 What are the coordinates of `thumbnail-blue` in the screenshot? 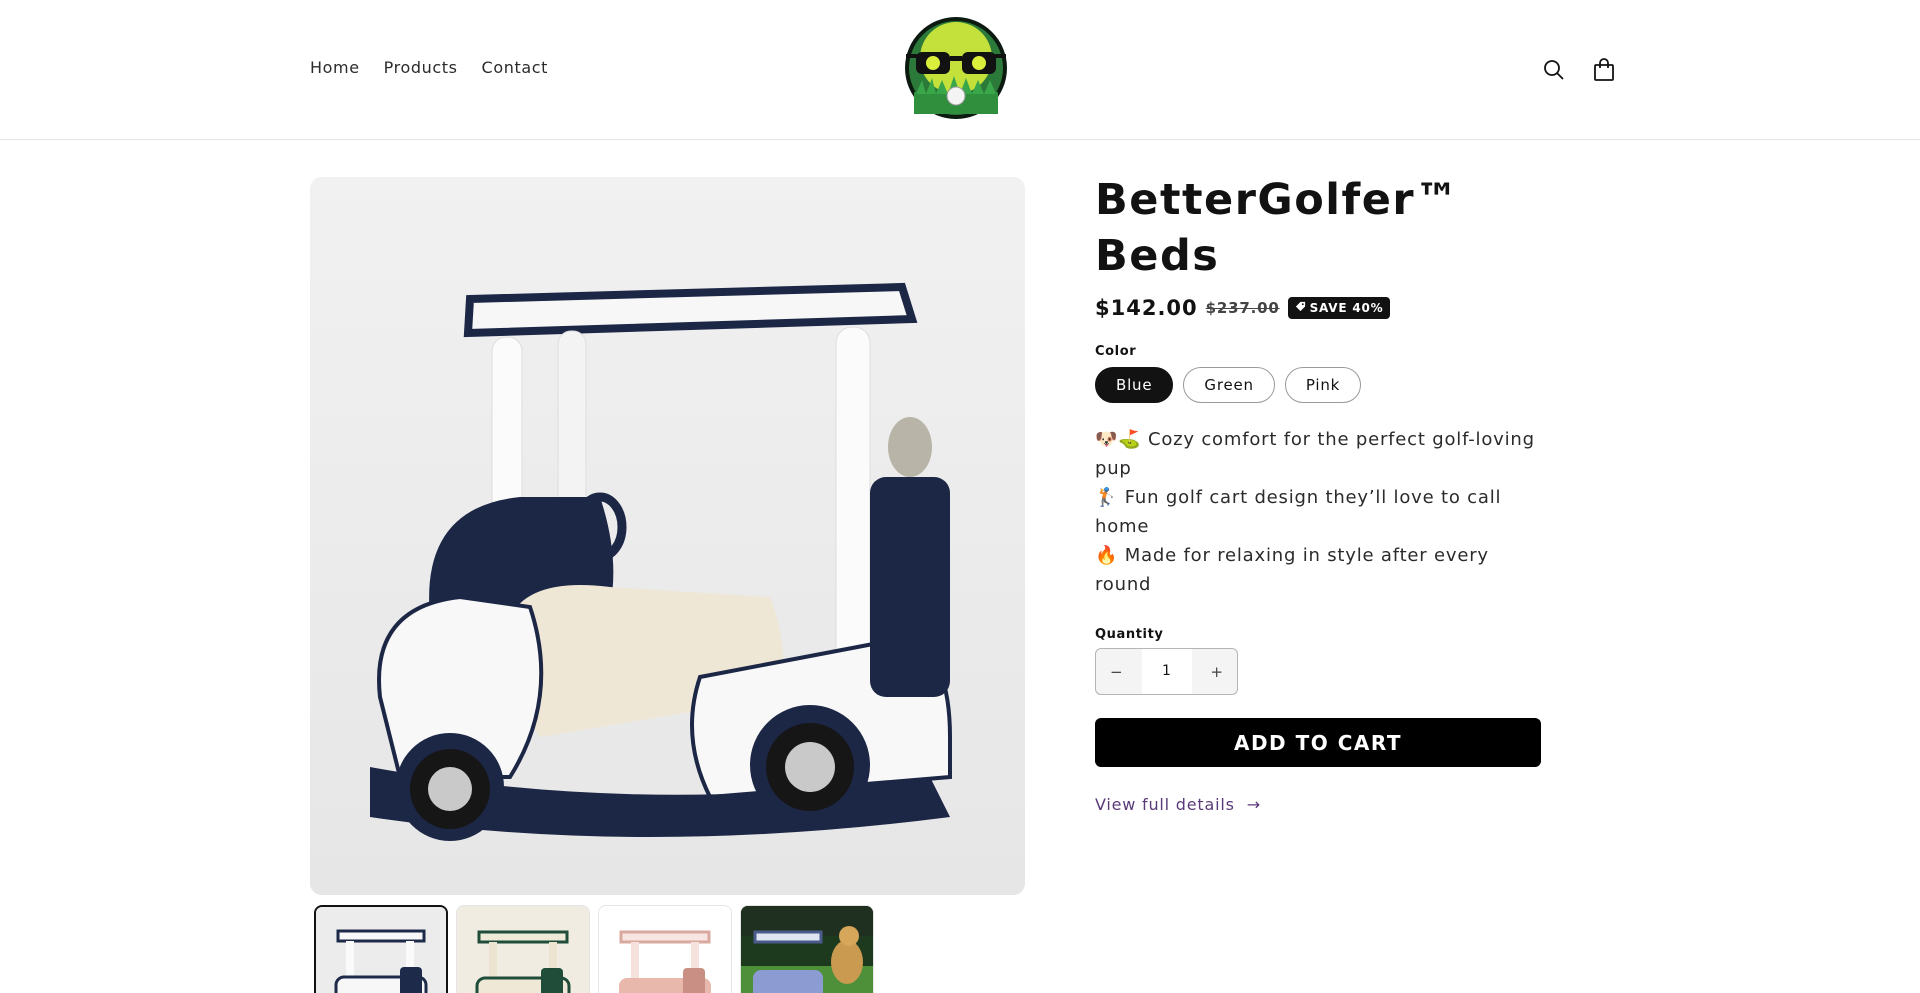 It's located at (381, 949).